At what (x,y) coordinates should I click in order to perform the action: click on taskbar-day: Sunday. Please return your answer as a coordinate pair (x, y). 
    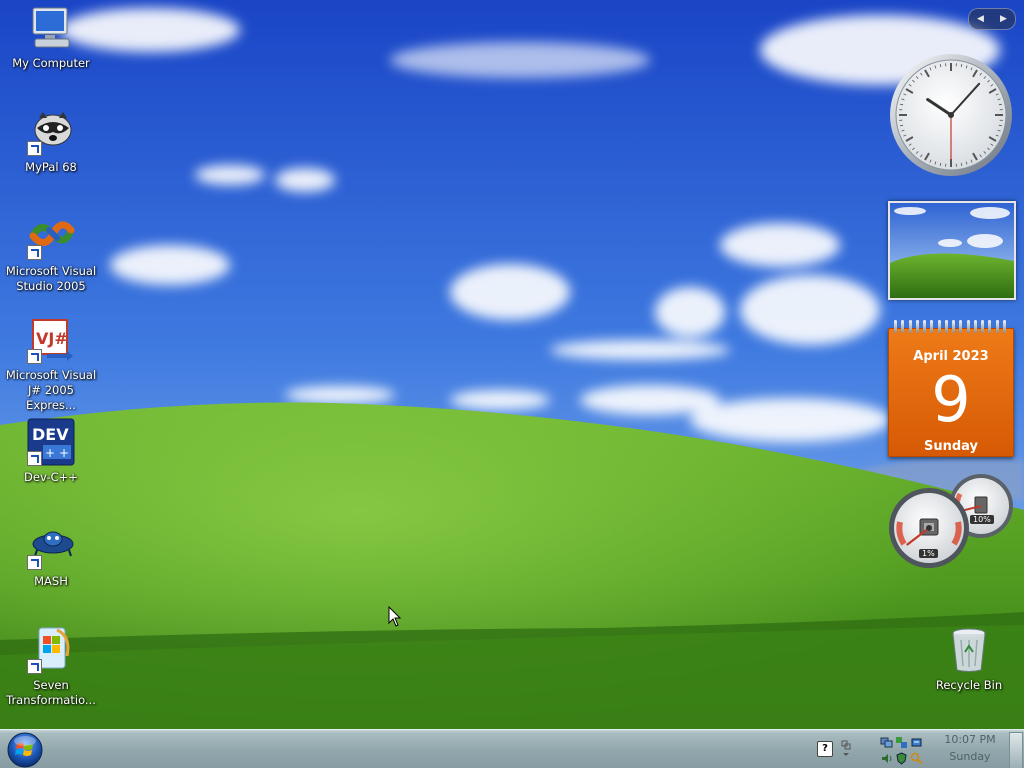
    Looking at the image, I should click on (970, 756).